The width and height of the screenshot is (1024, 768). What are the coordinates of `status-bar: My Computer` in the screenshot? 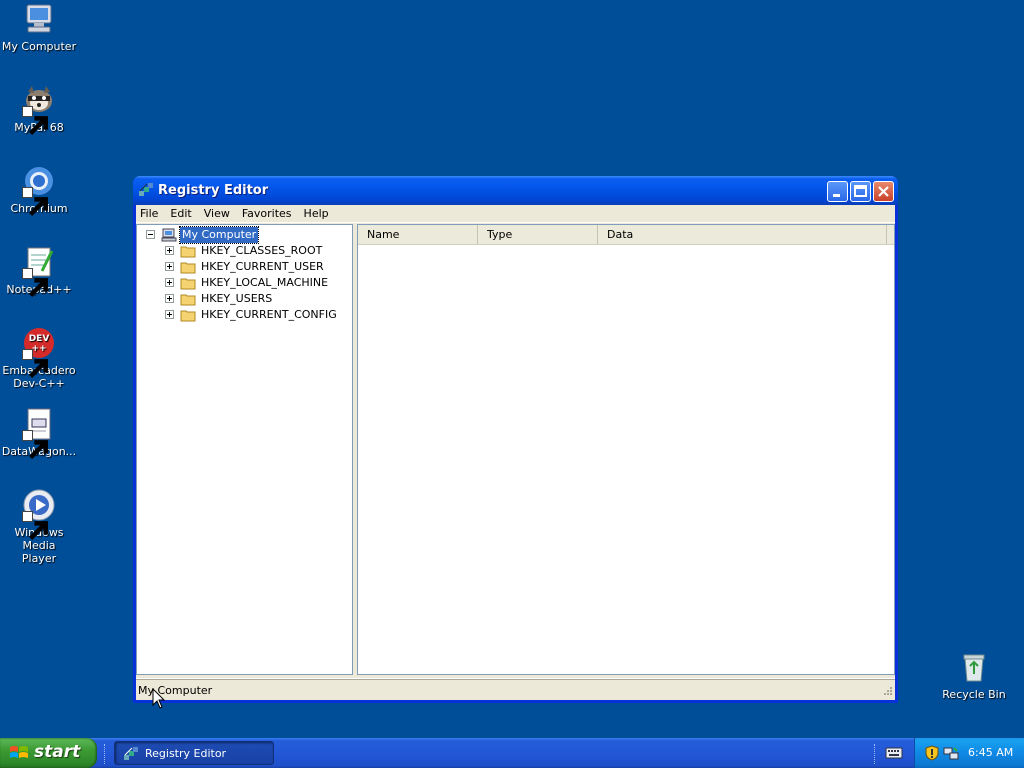 It's located at (515, 689).